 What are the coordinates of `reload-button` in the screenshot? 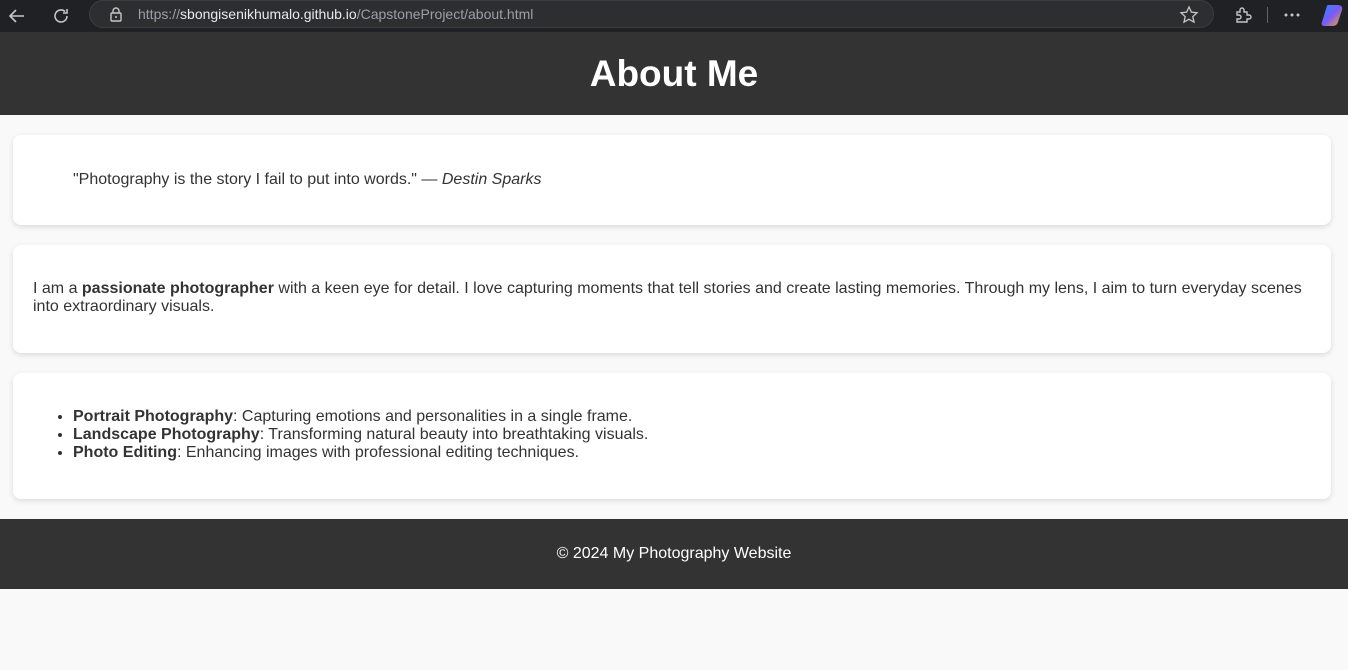 It's located at (61, 16).